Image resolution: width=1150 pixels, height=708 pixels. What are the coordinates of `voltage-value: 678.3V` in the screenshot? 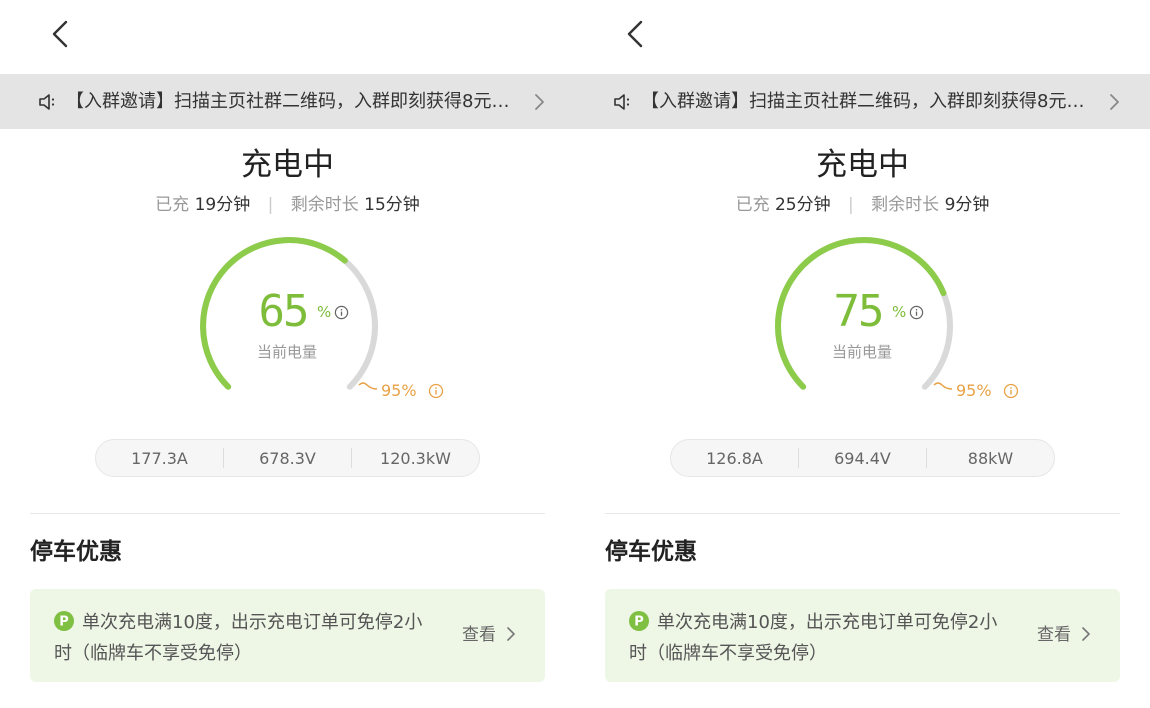 It's located at (287, 458).